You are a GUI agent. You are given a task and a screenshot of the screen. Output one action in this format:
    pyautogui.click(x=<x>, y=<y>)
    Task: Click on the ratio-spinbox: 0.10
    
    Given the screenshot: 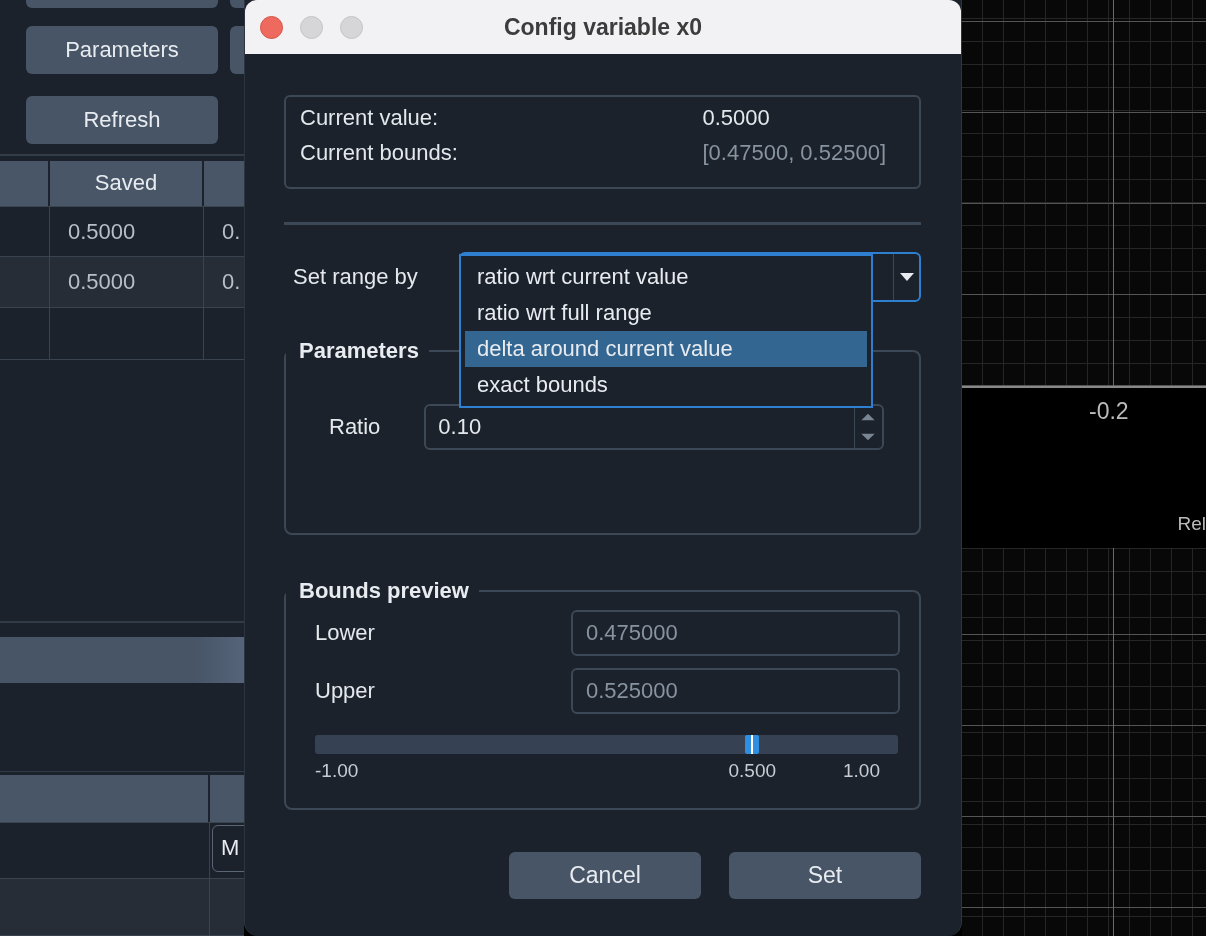 What is the action you would take?
    pyautogui.click(x=654, y=427)
    